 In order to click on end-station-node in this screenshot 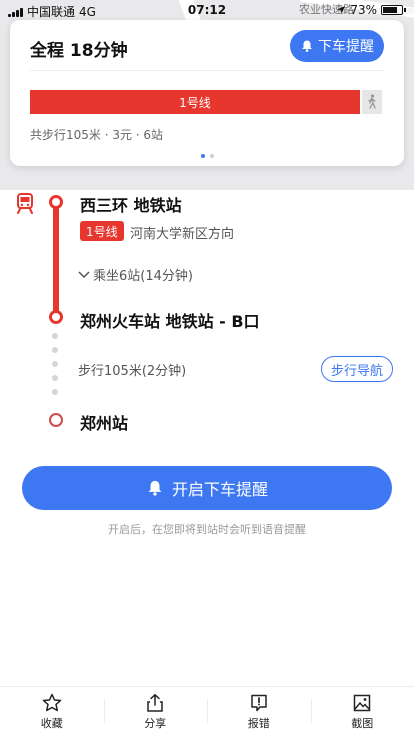, I will do `click(56, 420)`.